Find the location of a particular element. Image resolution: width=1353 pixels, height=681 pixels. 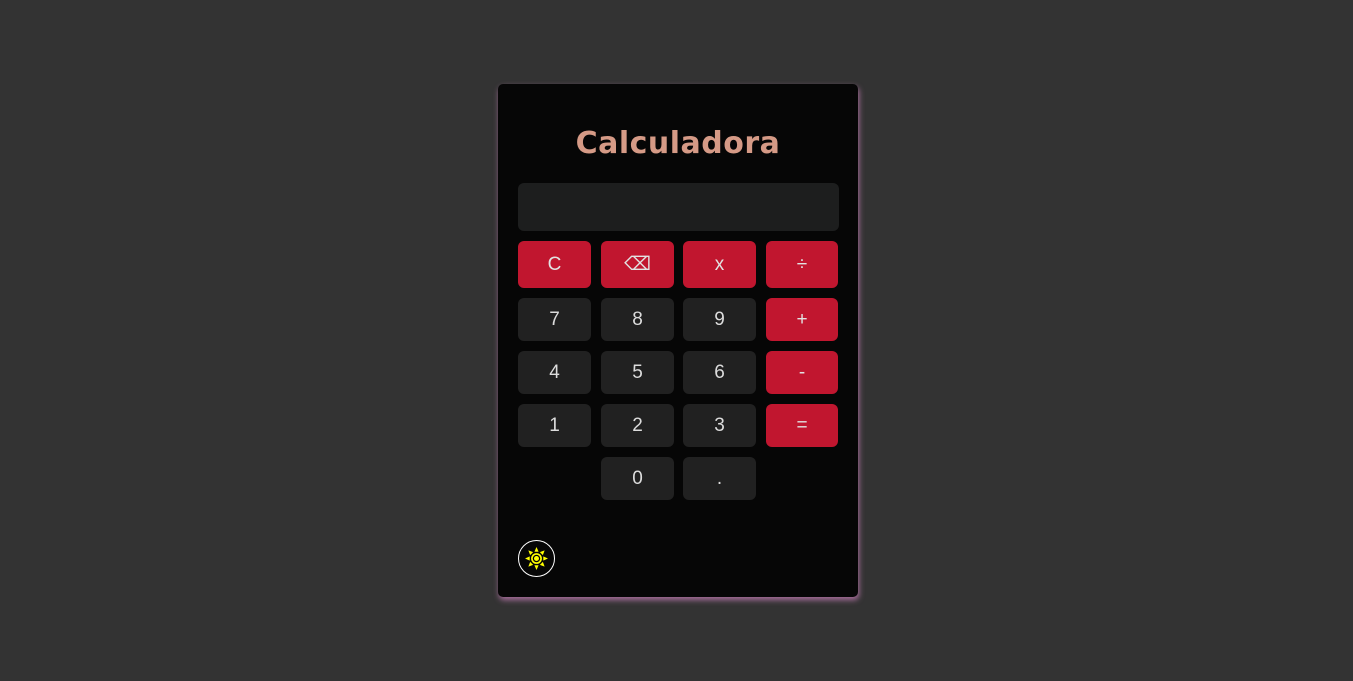

sun-icon is located at coordinates (536, 558).